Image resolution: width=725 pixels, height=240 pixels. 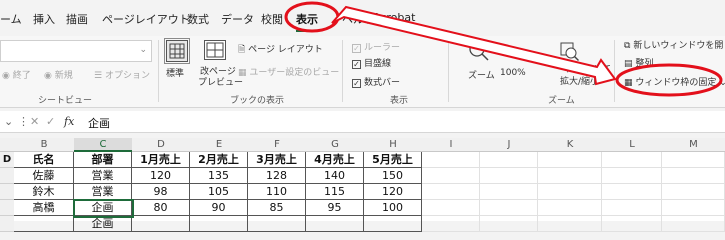 I want to click on insert-function-icon: fx, so click(x=69, y=121).